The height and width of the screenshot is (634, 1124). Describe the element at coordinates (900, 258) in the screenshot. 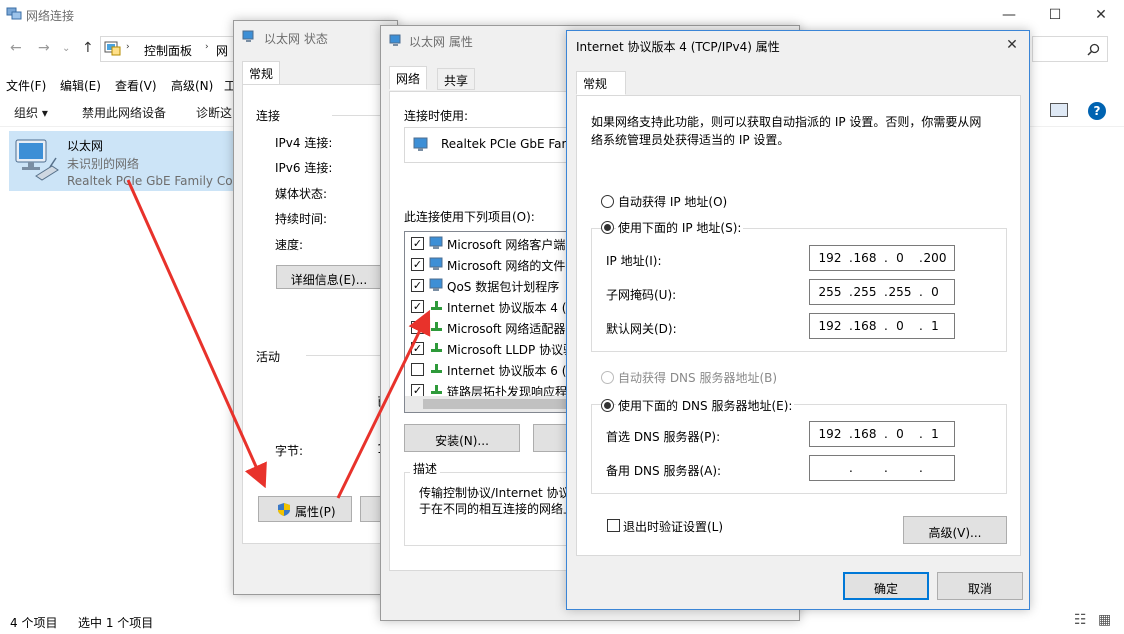

I see `ip-octet-3: 0` at that location.